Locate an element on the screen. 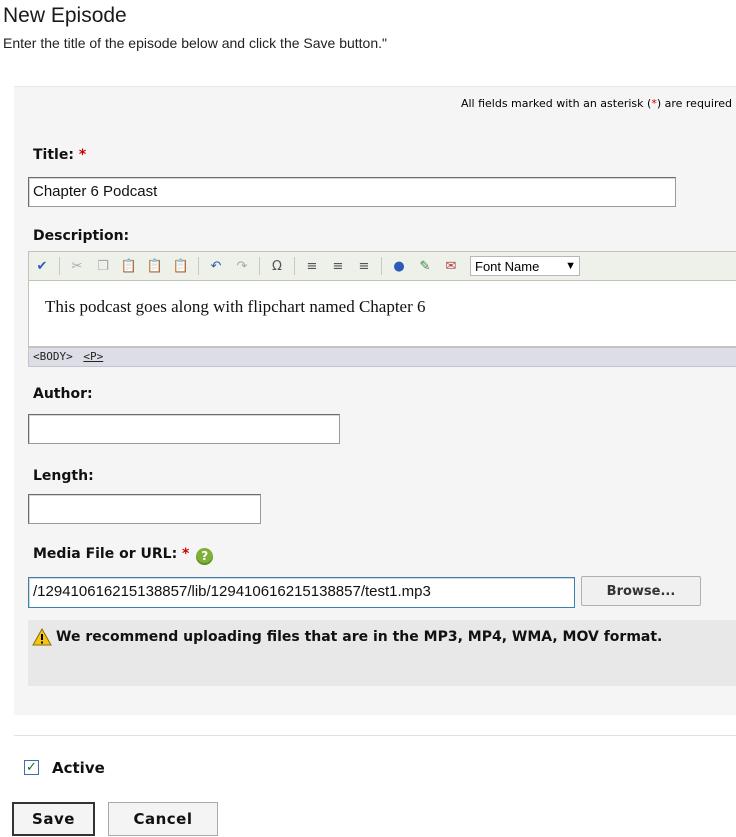  copy-icon: ❐ is located at coordinates (103, 266).